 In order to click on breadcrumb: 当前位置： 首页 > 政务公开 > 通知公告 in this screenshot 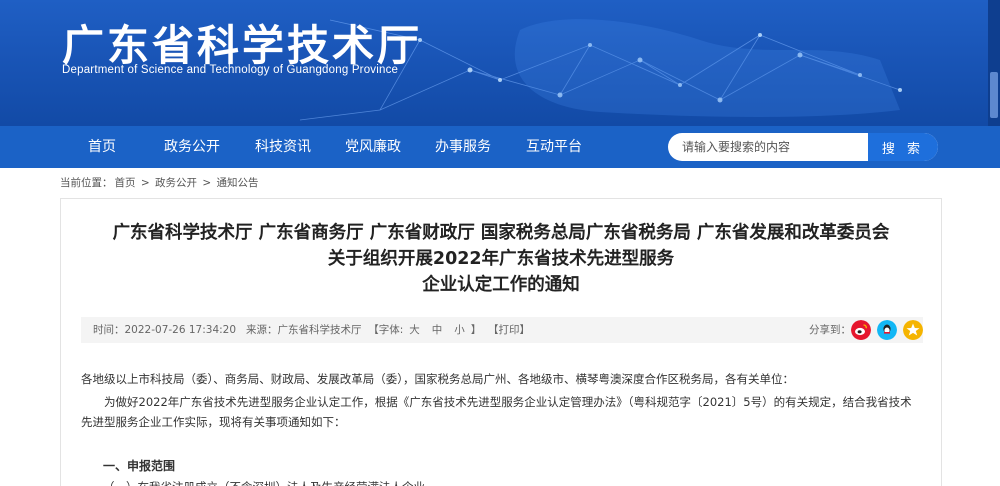, I will do `click(160, 182)`.